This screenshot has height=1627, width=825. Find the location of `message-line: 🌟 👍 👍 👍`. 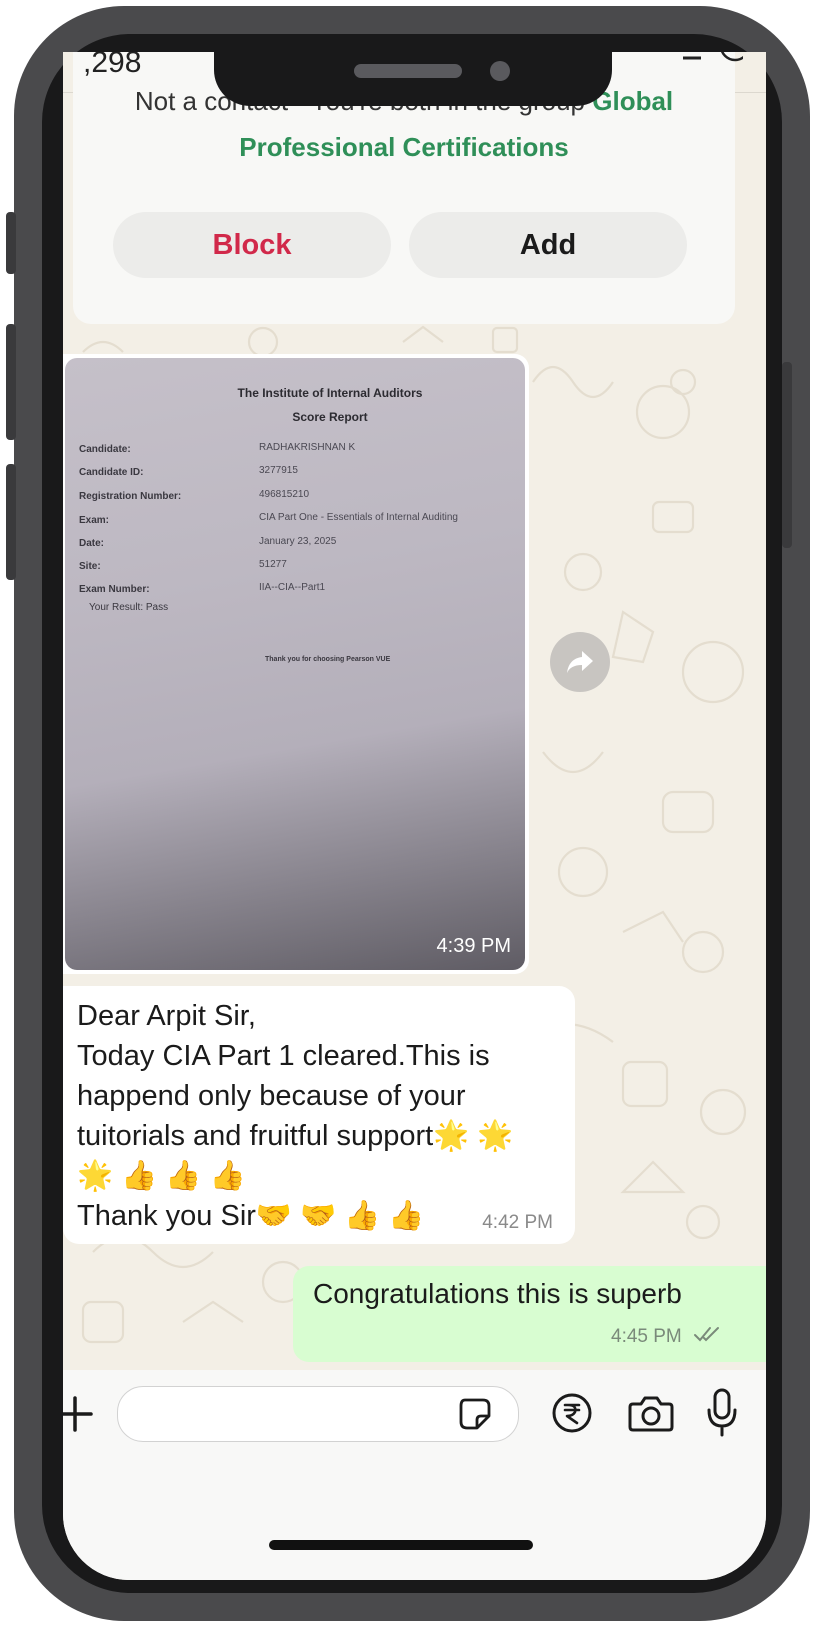

message-line: 🌟 👍 👍 👍 is located at coordinates (161, 1176).